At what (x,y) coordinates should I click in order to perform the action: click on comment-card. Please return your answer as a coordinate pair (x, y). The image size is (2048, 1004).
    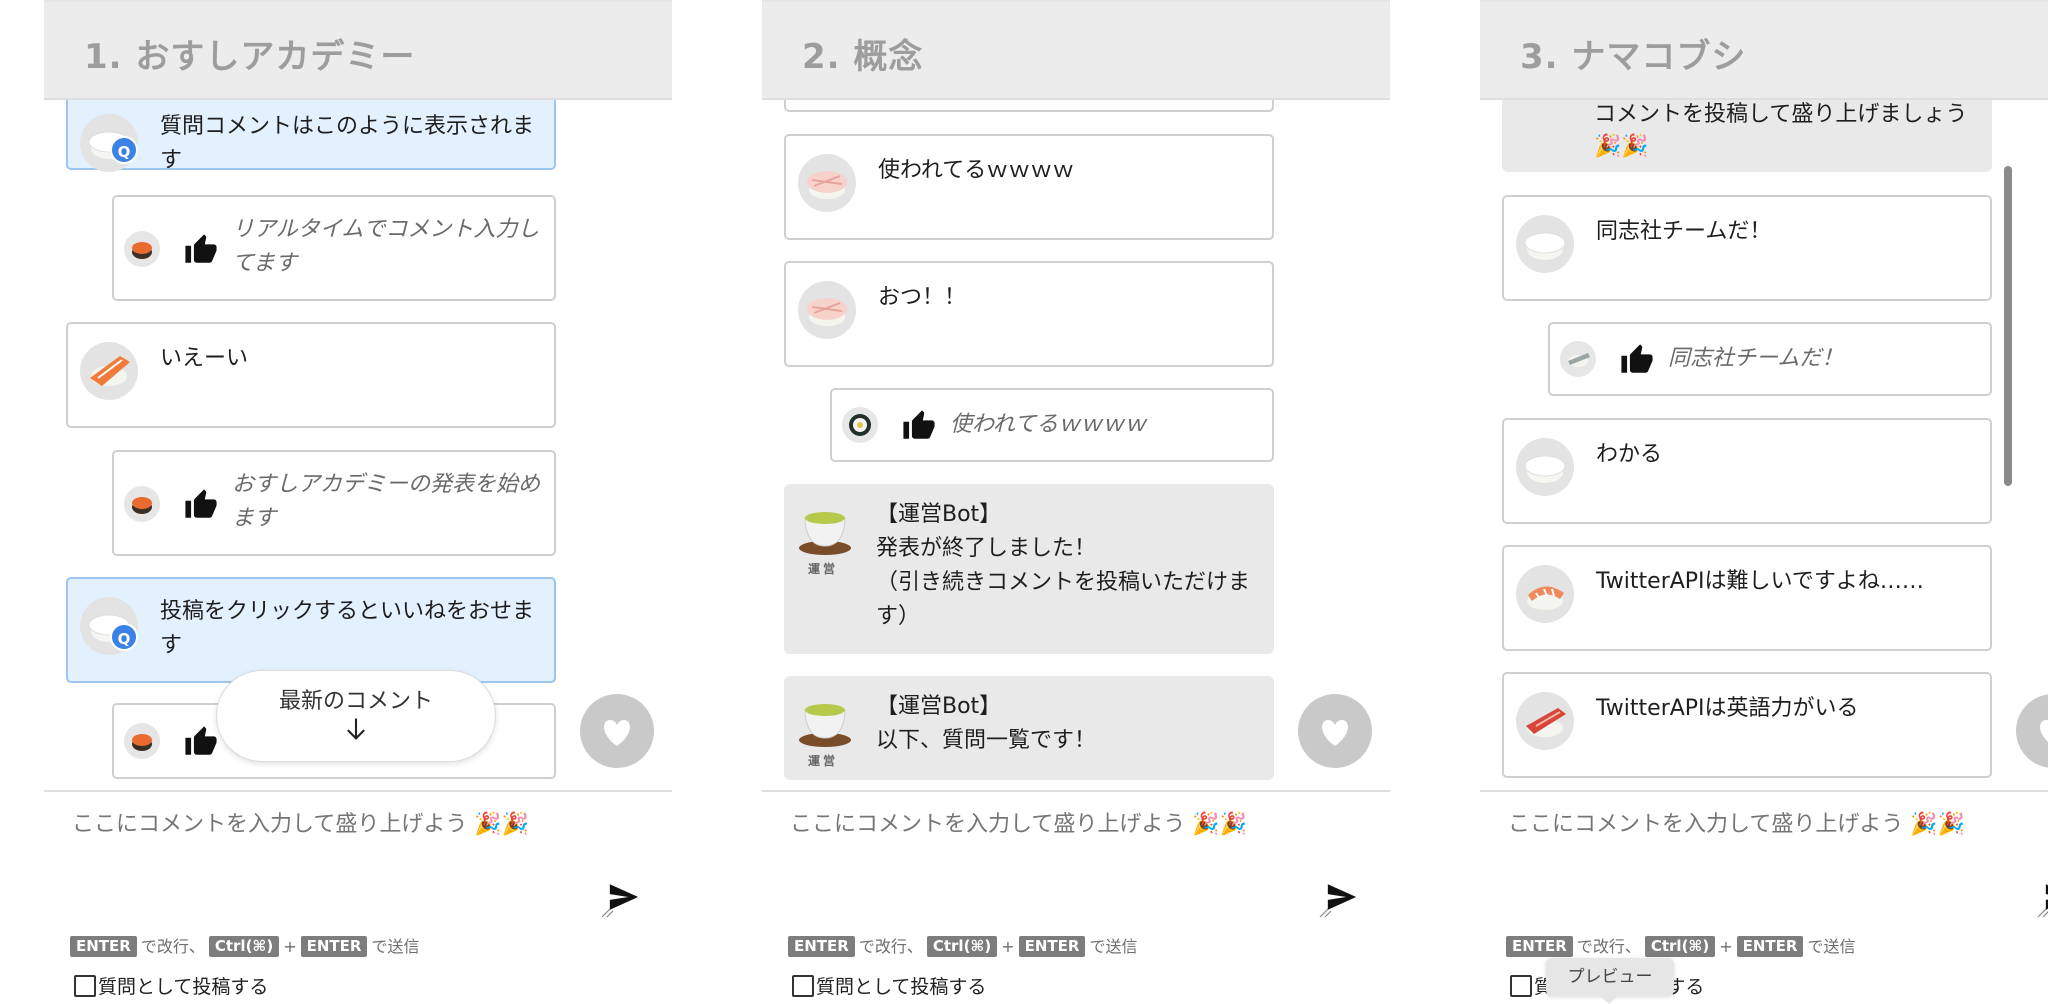
    Looking at the image, I should click on (1029, 106).